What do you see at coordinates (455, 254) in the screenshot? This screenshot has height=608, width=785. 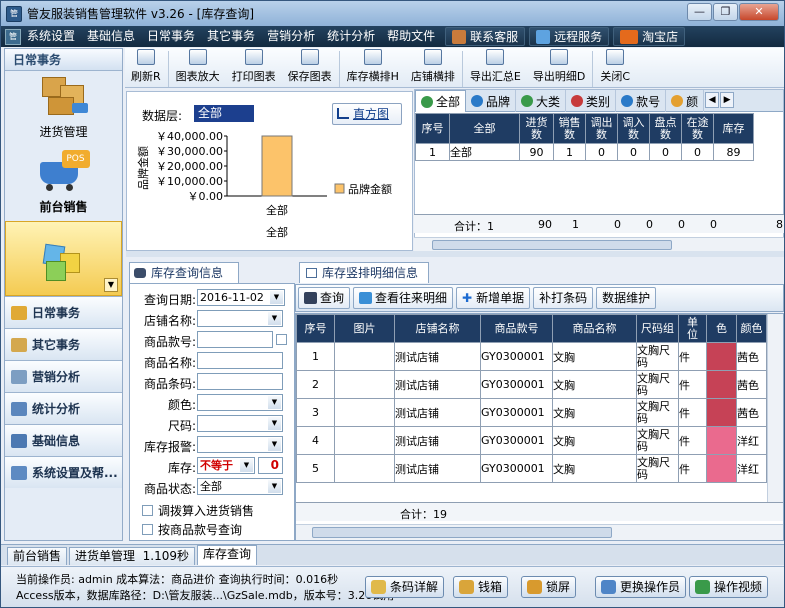 I see `pane-splitter` at bounding box center [455, 254].